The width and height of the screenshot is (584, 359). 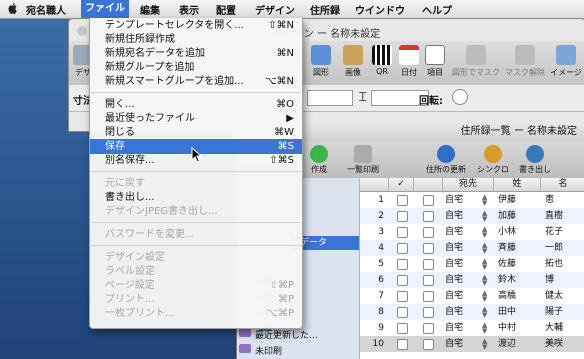 What do you see at coordinates (196, 81) in the screenshot?
I see `file-menu-item: 新規スマートグループを追加... ⌥⌘N` at bounding box center [196, 81].